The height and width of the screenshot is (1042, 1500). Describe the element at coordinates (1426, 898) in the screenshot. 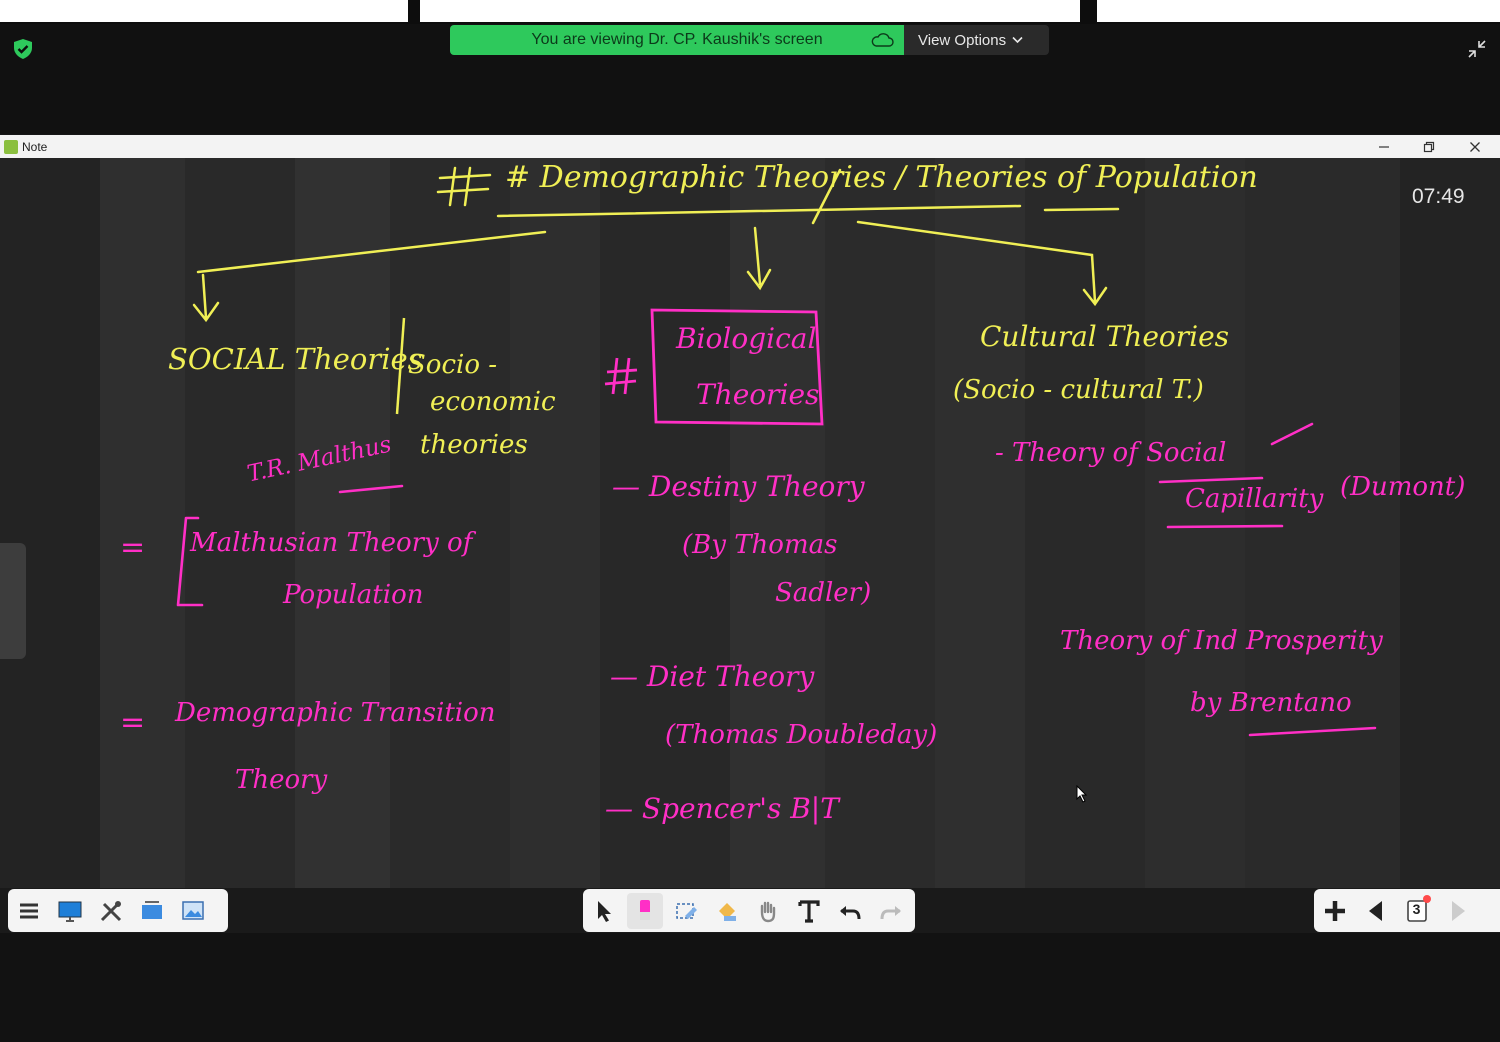

I see `page-badge` at that location.